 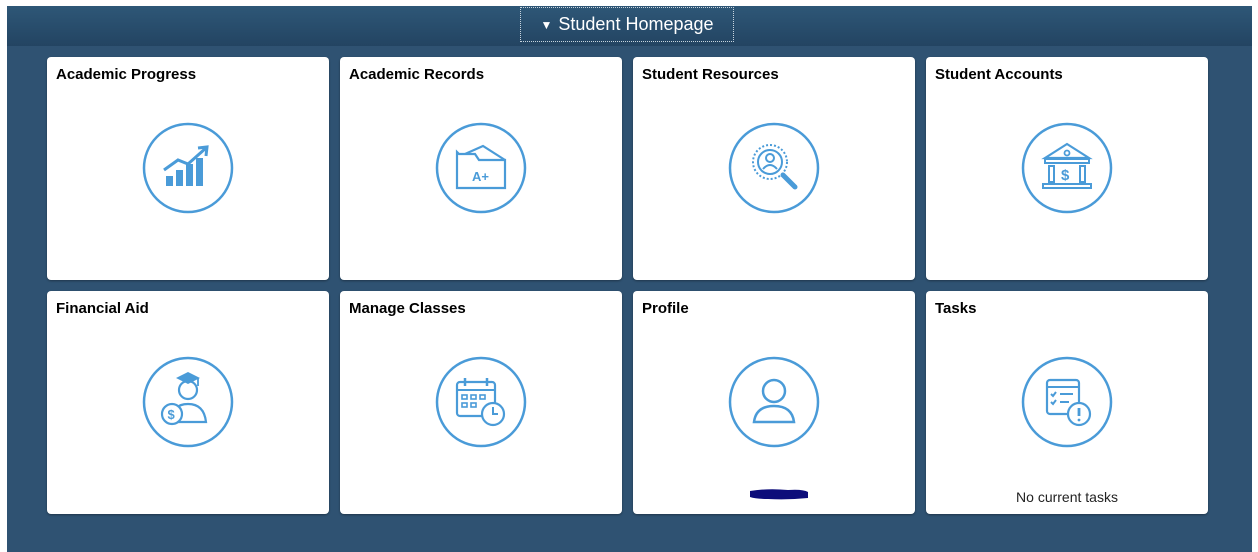 I want to click on tile-tasks: Tasks No current tasks, so click(x=1067, y=402).